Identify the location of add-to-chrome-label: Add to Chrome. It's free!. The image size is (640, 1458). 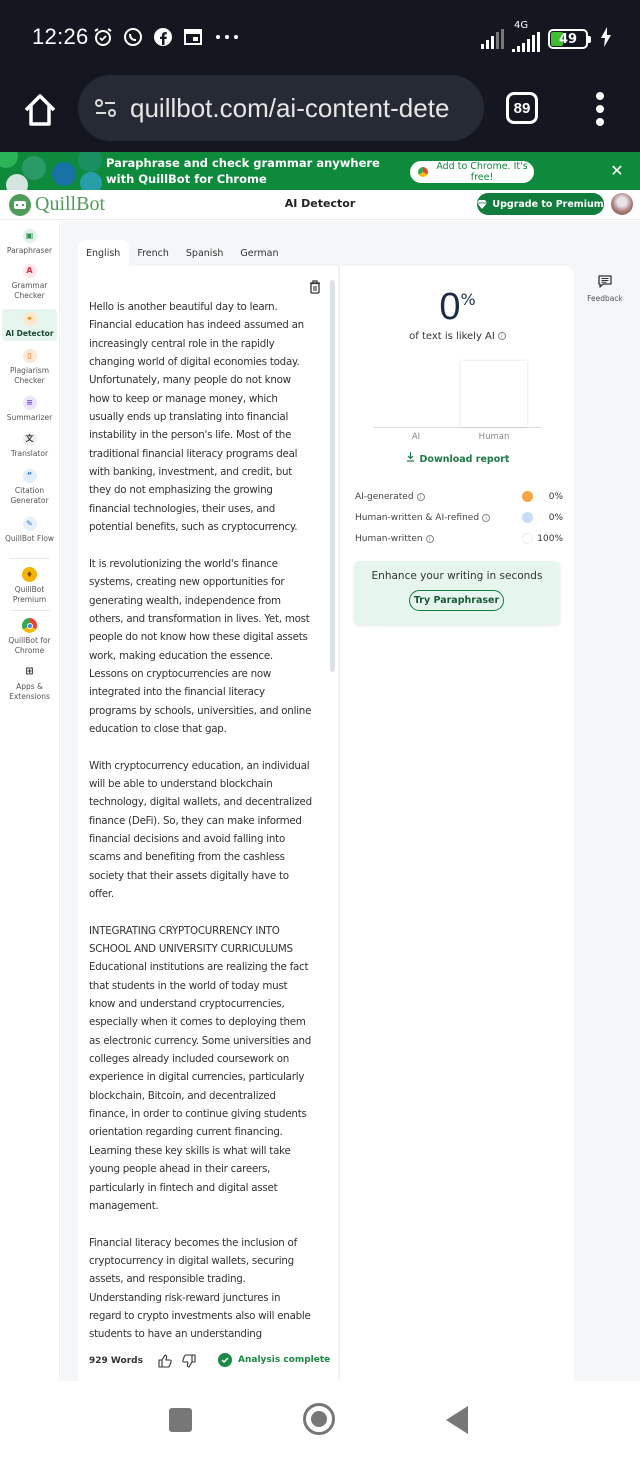
(482, 172).